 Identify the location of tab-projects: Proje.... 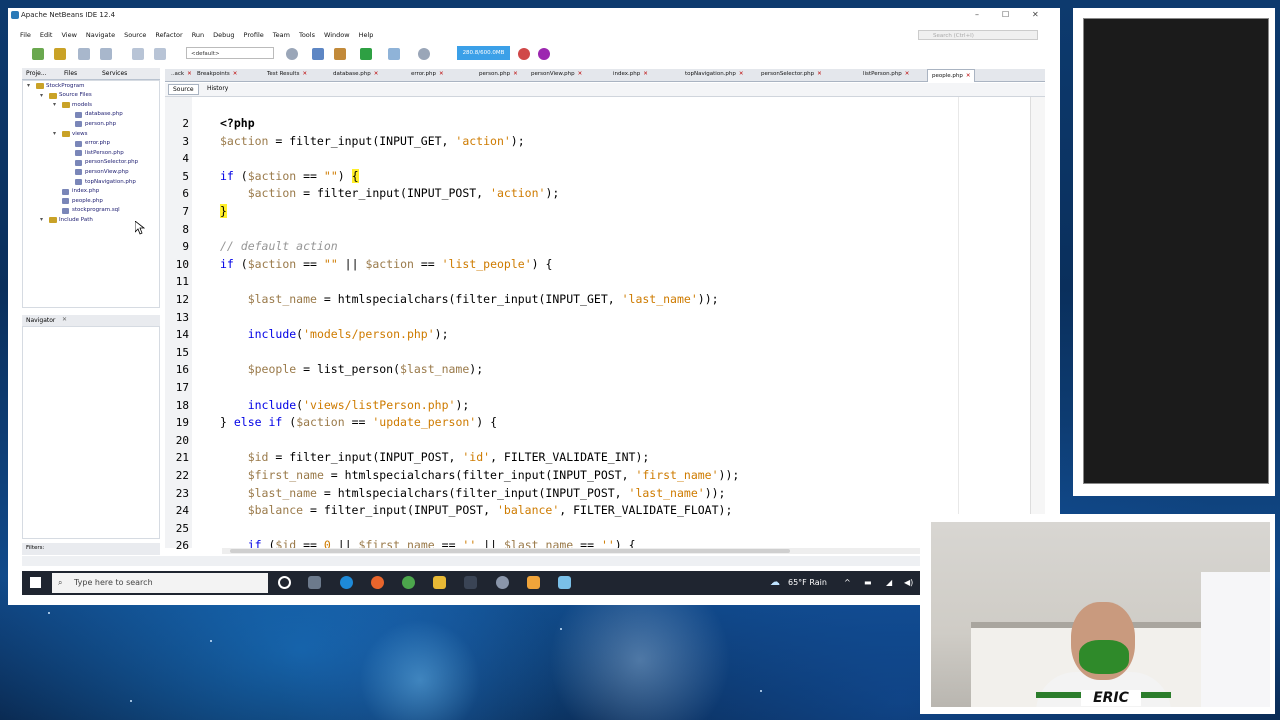
(36, 73).